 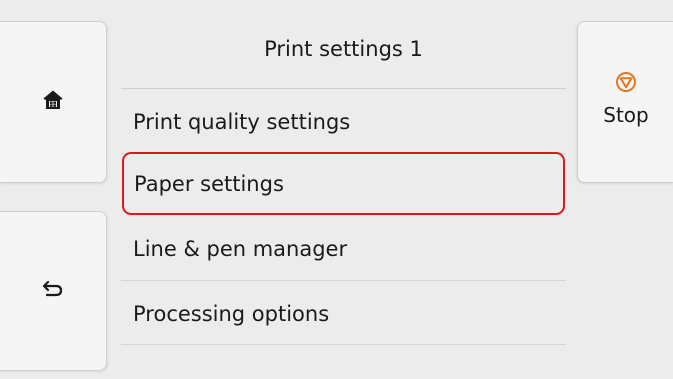 I want to click on menu-item-label: Processing options, so click(x=231, y=314).